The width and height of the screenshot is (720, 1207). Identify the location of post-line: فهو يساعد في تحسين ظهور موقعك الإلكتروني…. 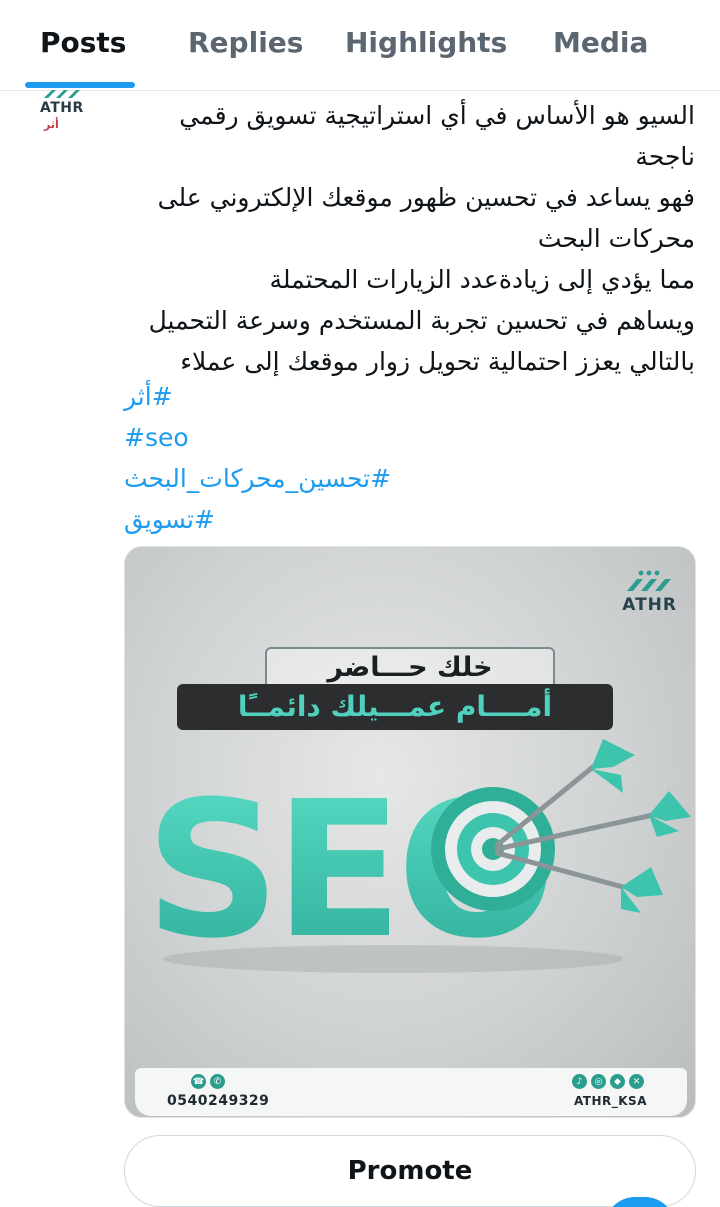
(426, 197).